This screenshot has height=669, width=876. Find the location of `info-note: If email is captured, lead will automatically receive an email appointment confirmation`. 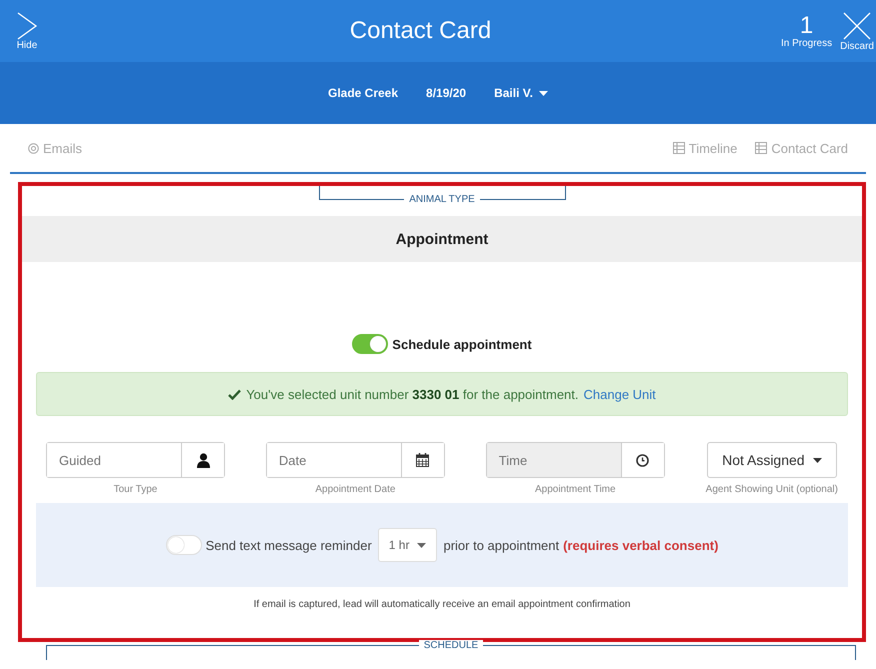

info-note: If email is captured, lead will automatically receive an email appointment confirmation is located at coordinates (442, 604).